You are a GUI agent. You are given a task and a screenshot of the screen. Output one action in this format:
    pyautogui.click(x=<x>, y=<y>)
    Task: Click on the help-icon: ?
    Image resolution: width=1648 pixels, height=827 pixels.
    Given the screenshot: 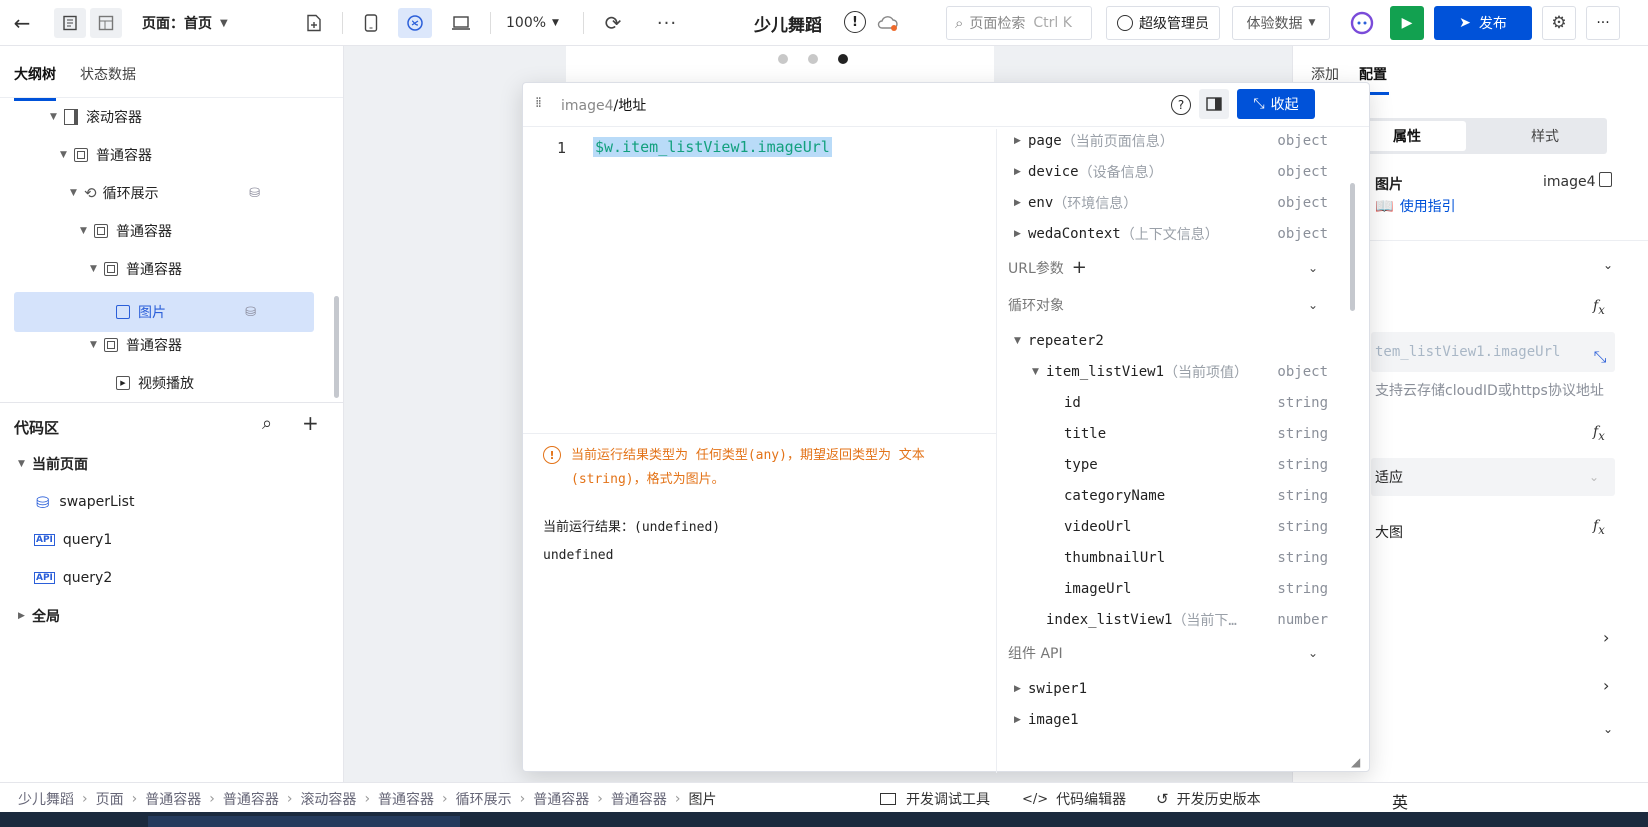 What is the action you would take?
    pyautogui.click(x=1181, y=105)
    